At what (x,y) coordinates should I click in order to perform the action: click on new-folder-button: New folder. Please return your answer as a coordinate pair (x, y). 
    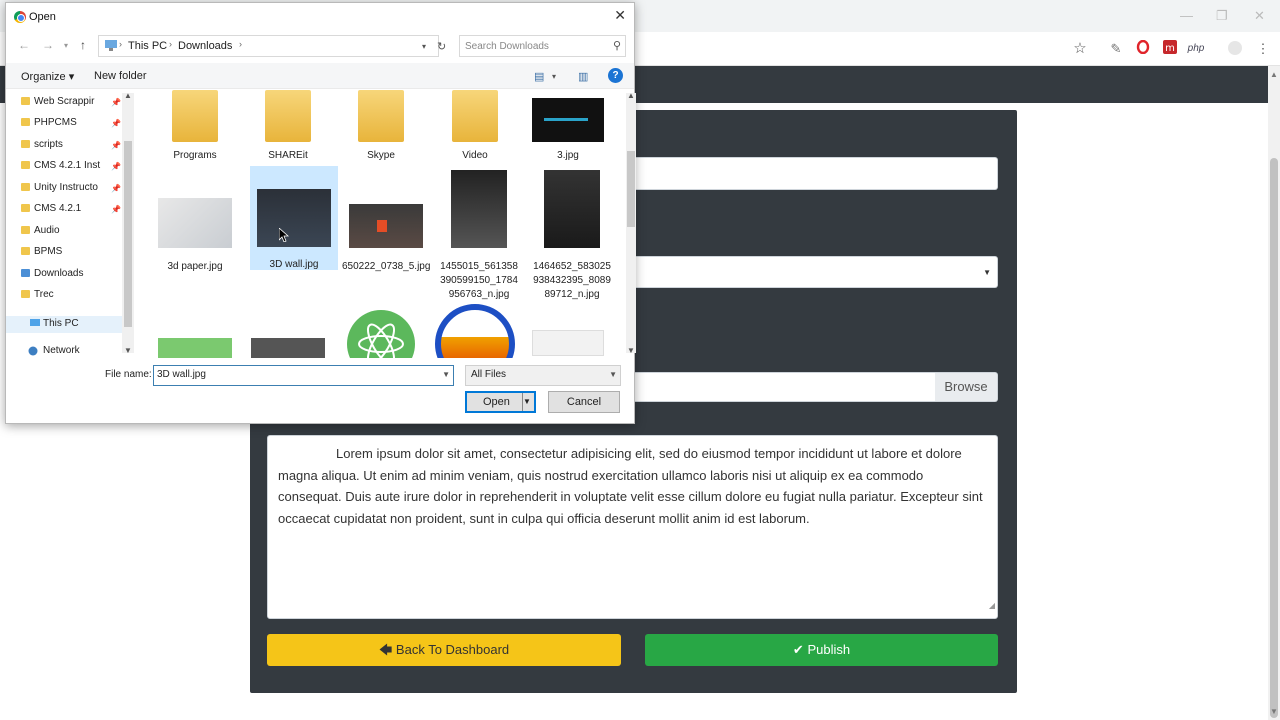
    Looking at the image, I should click on (120, 76).